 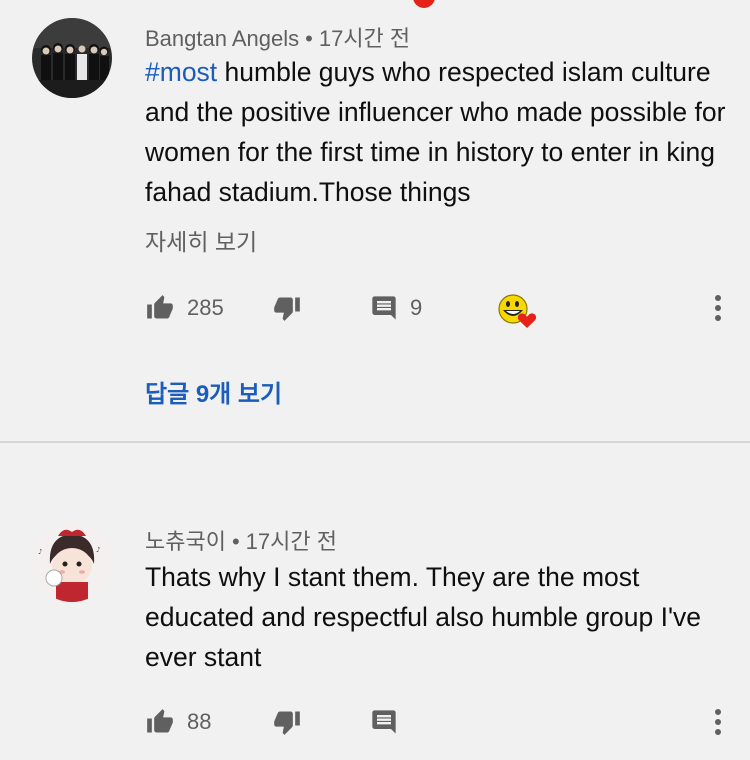 What do you see at coordinates (205, 307) in the screenshot?
I see `like-count: 285` at bounding box center [205, 307].